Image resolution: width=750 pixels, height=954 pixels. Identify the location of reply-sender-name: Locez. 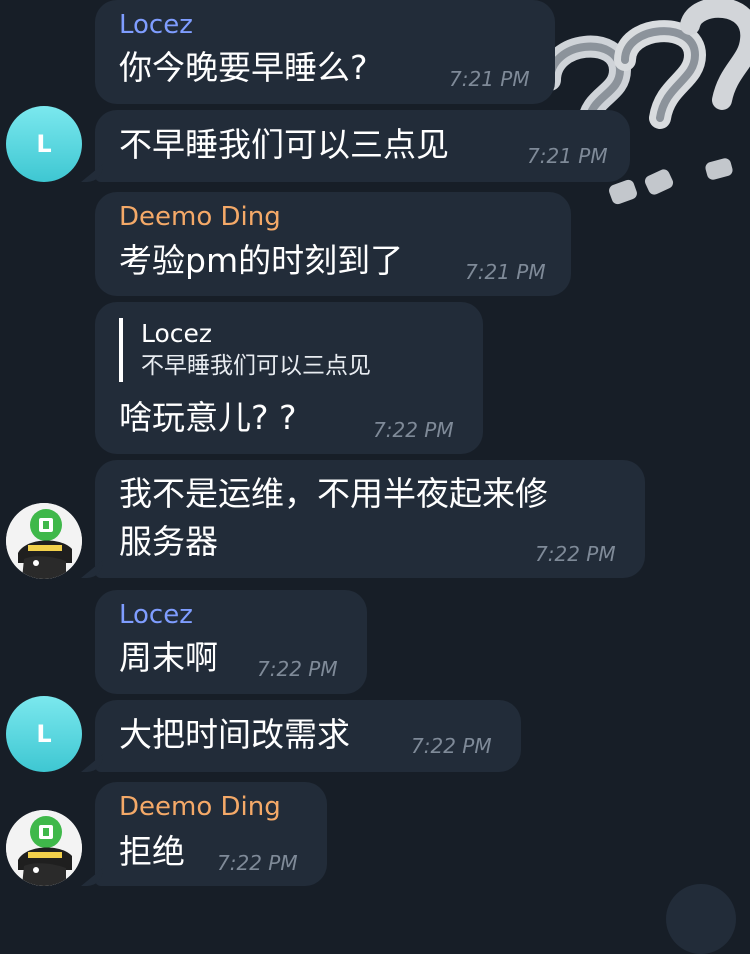
(177, 333).